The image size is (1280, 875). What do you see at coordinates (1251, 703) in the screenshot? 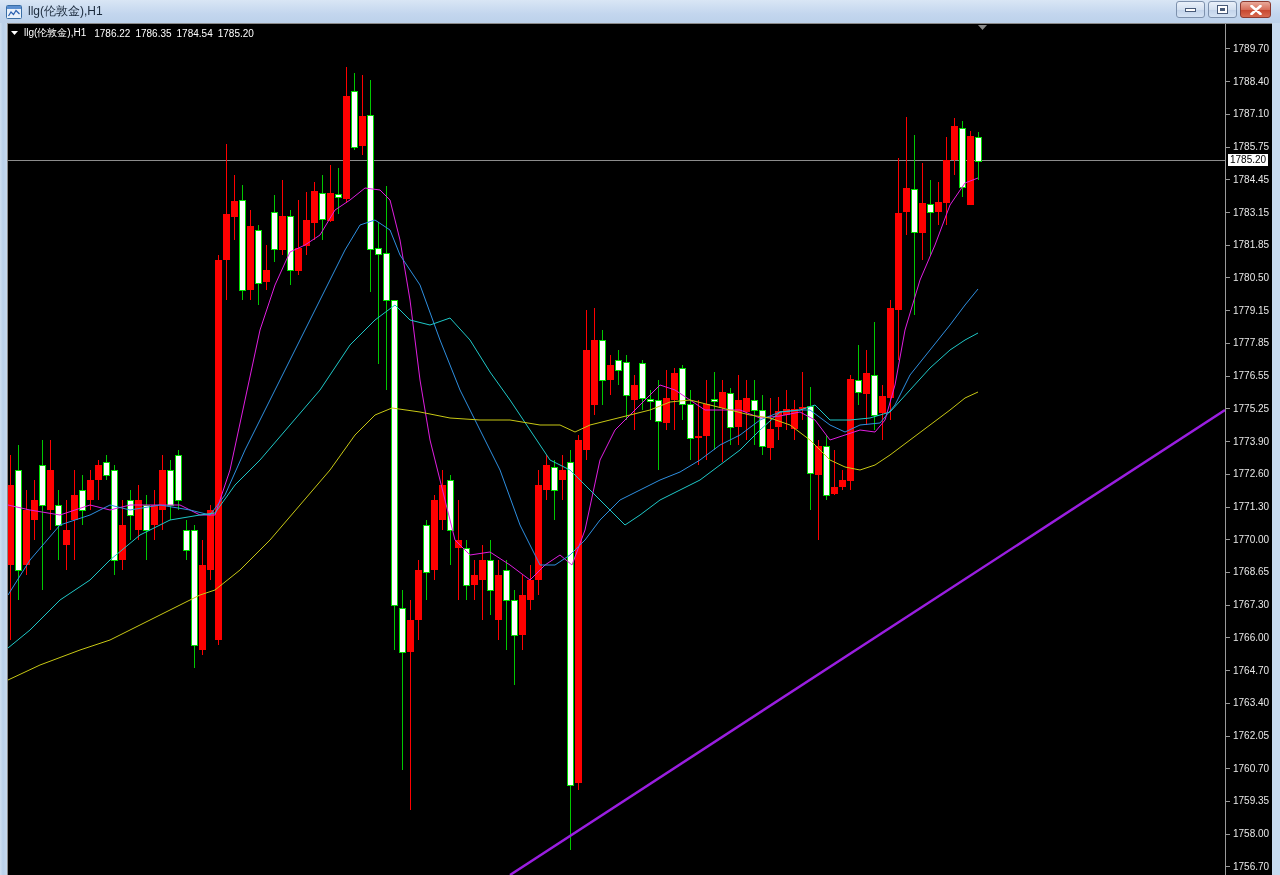
I see `axis-label: 1763.40` at bounding box center [1251, 703].